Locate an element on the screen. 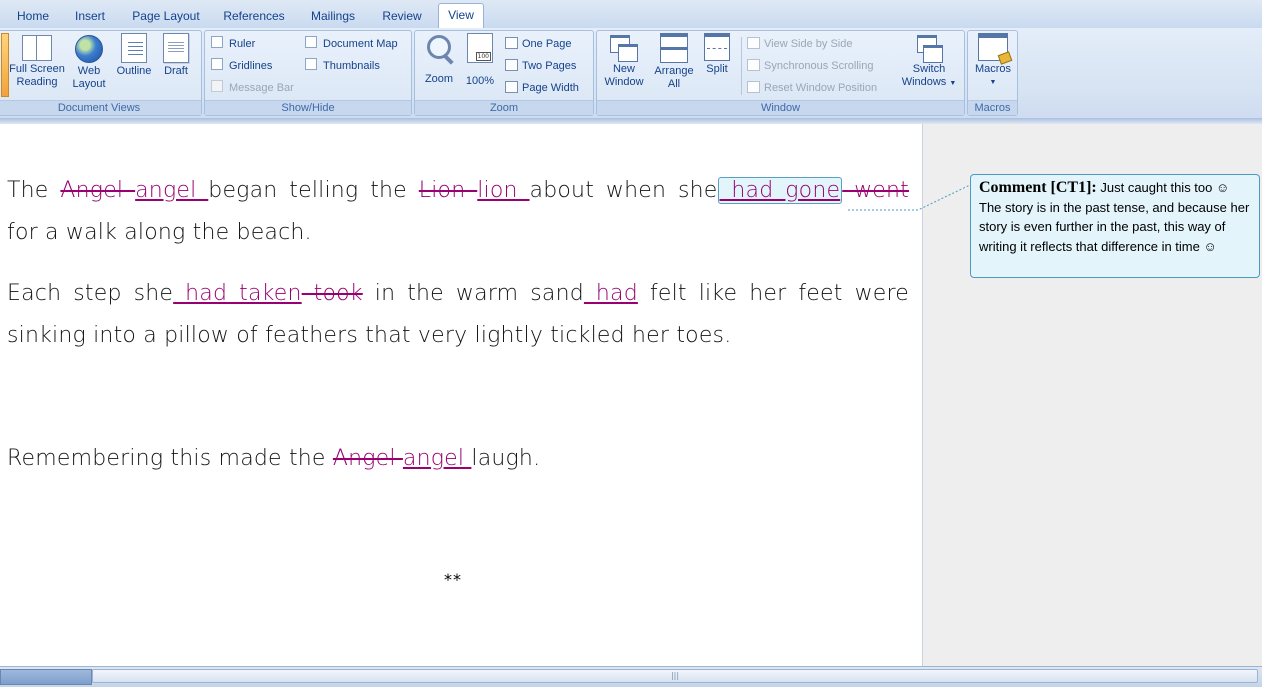 Image resolution: width=1262 pixels, height=687 pixels. message-bar-check-icon is located at coordinates (217, 86).